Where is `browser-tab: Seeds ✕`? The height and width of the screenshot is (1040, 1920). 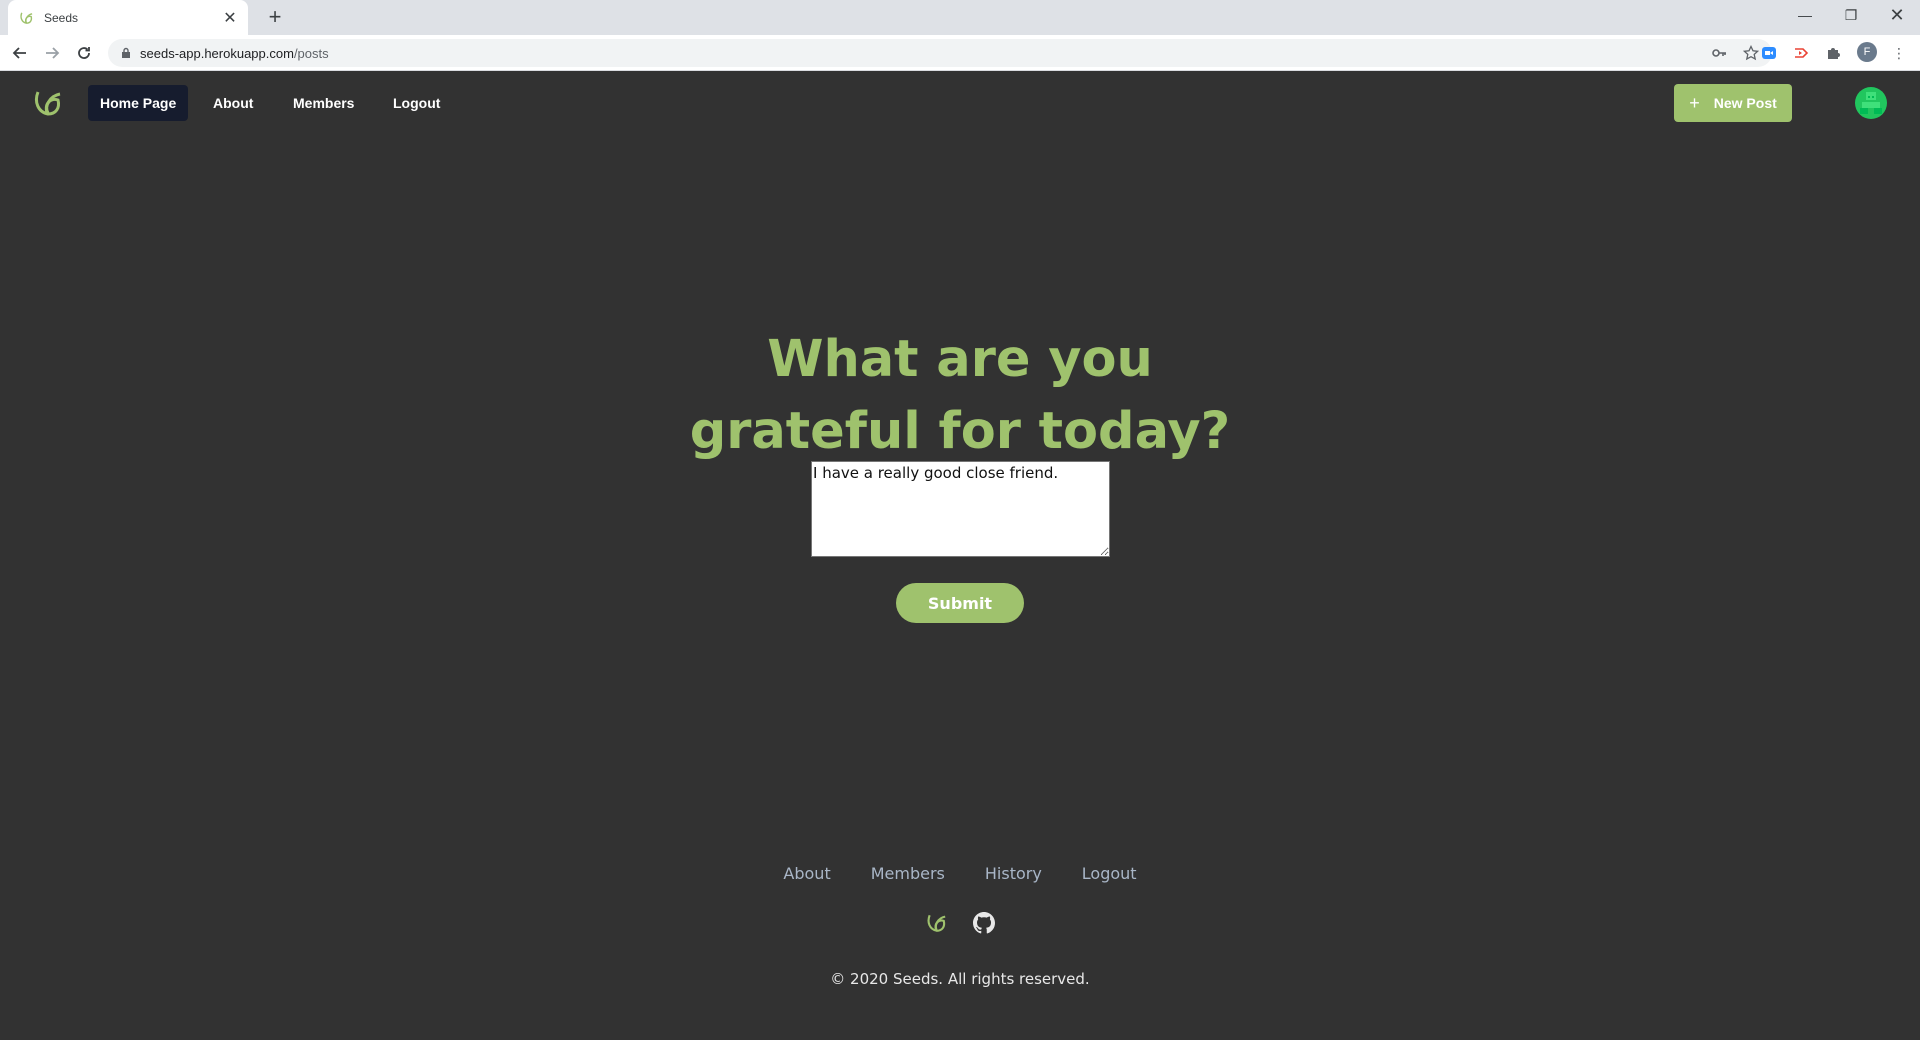
browser-tab: Seeds ✕ is located at coordinates (128, 17).